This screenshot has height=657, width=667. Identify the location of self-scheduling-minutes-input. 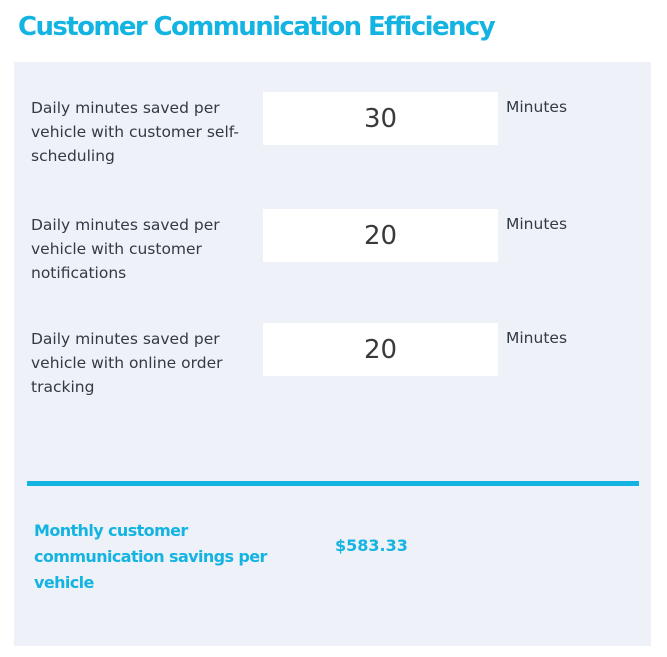
(380, 118).